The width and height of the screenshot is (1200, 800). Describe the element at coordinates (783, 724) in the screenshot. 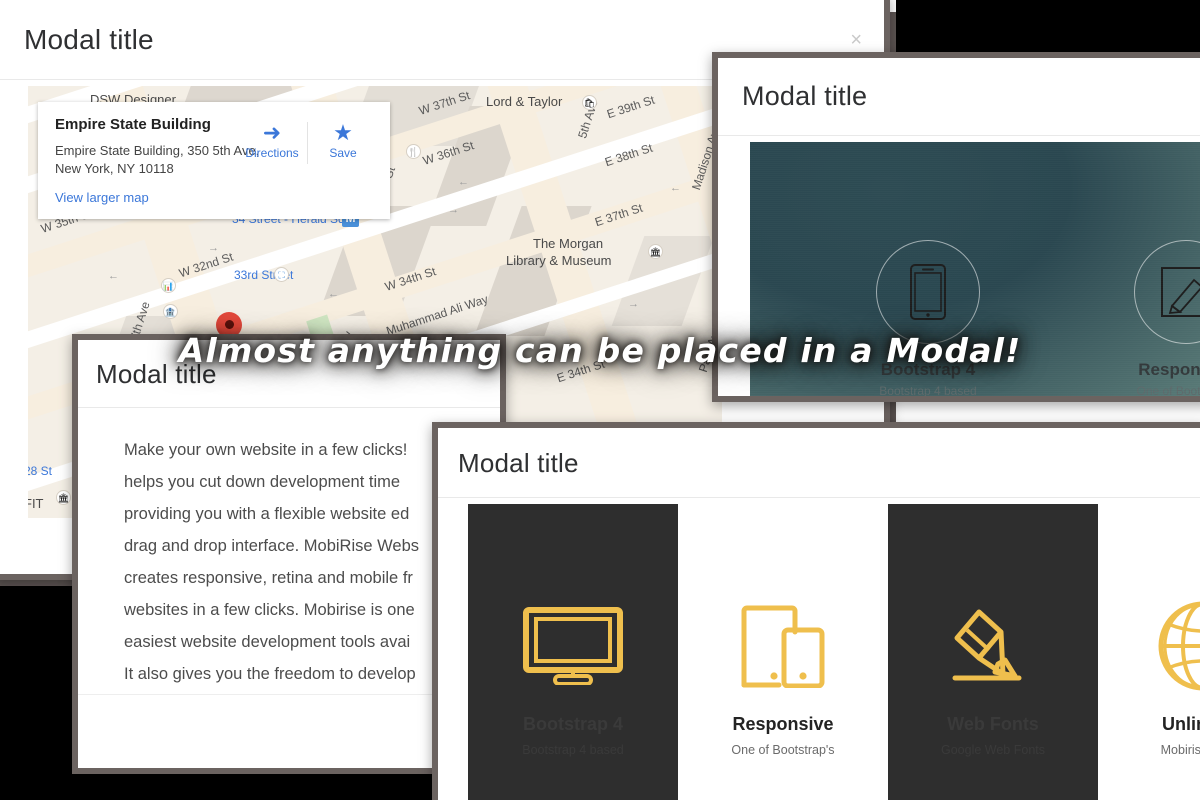

I see `feature-title: Responsive` at that location.